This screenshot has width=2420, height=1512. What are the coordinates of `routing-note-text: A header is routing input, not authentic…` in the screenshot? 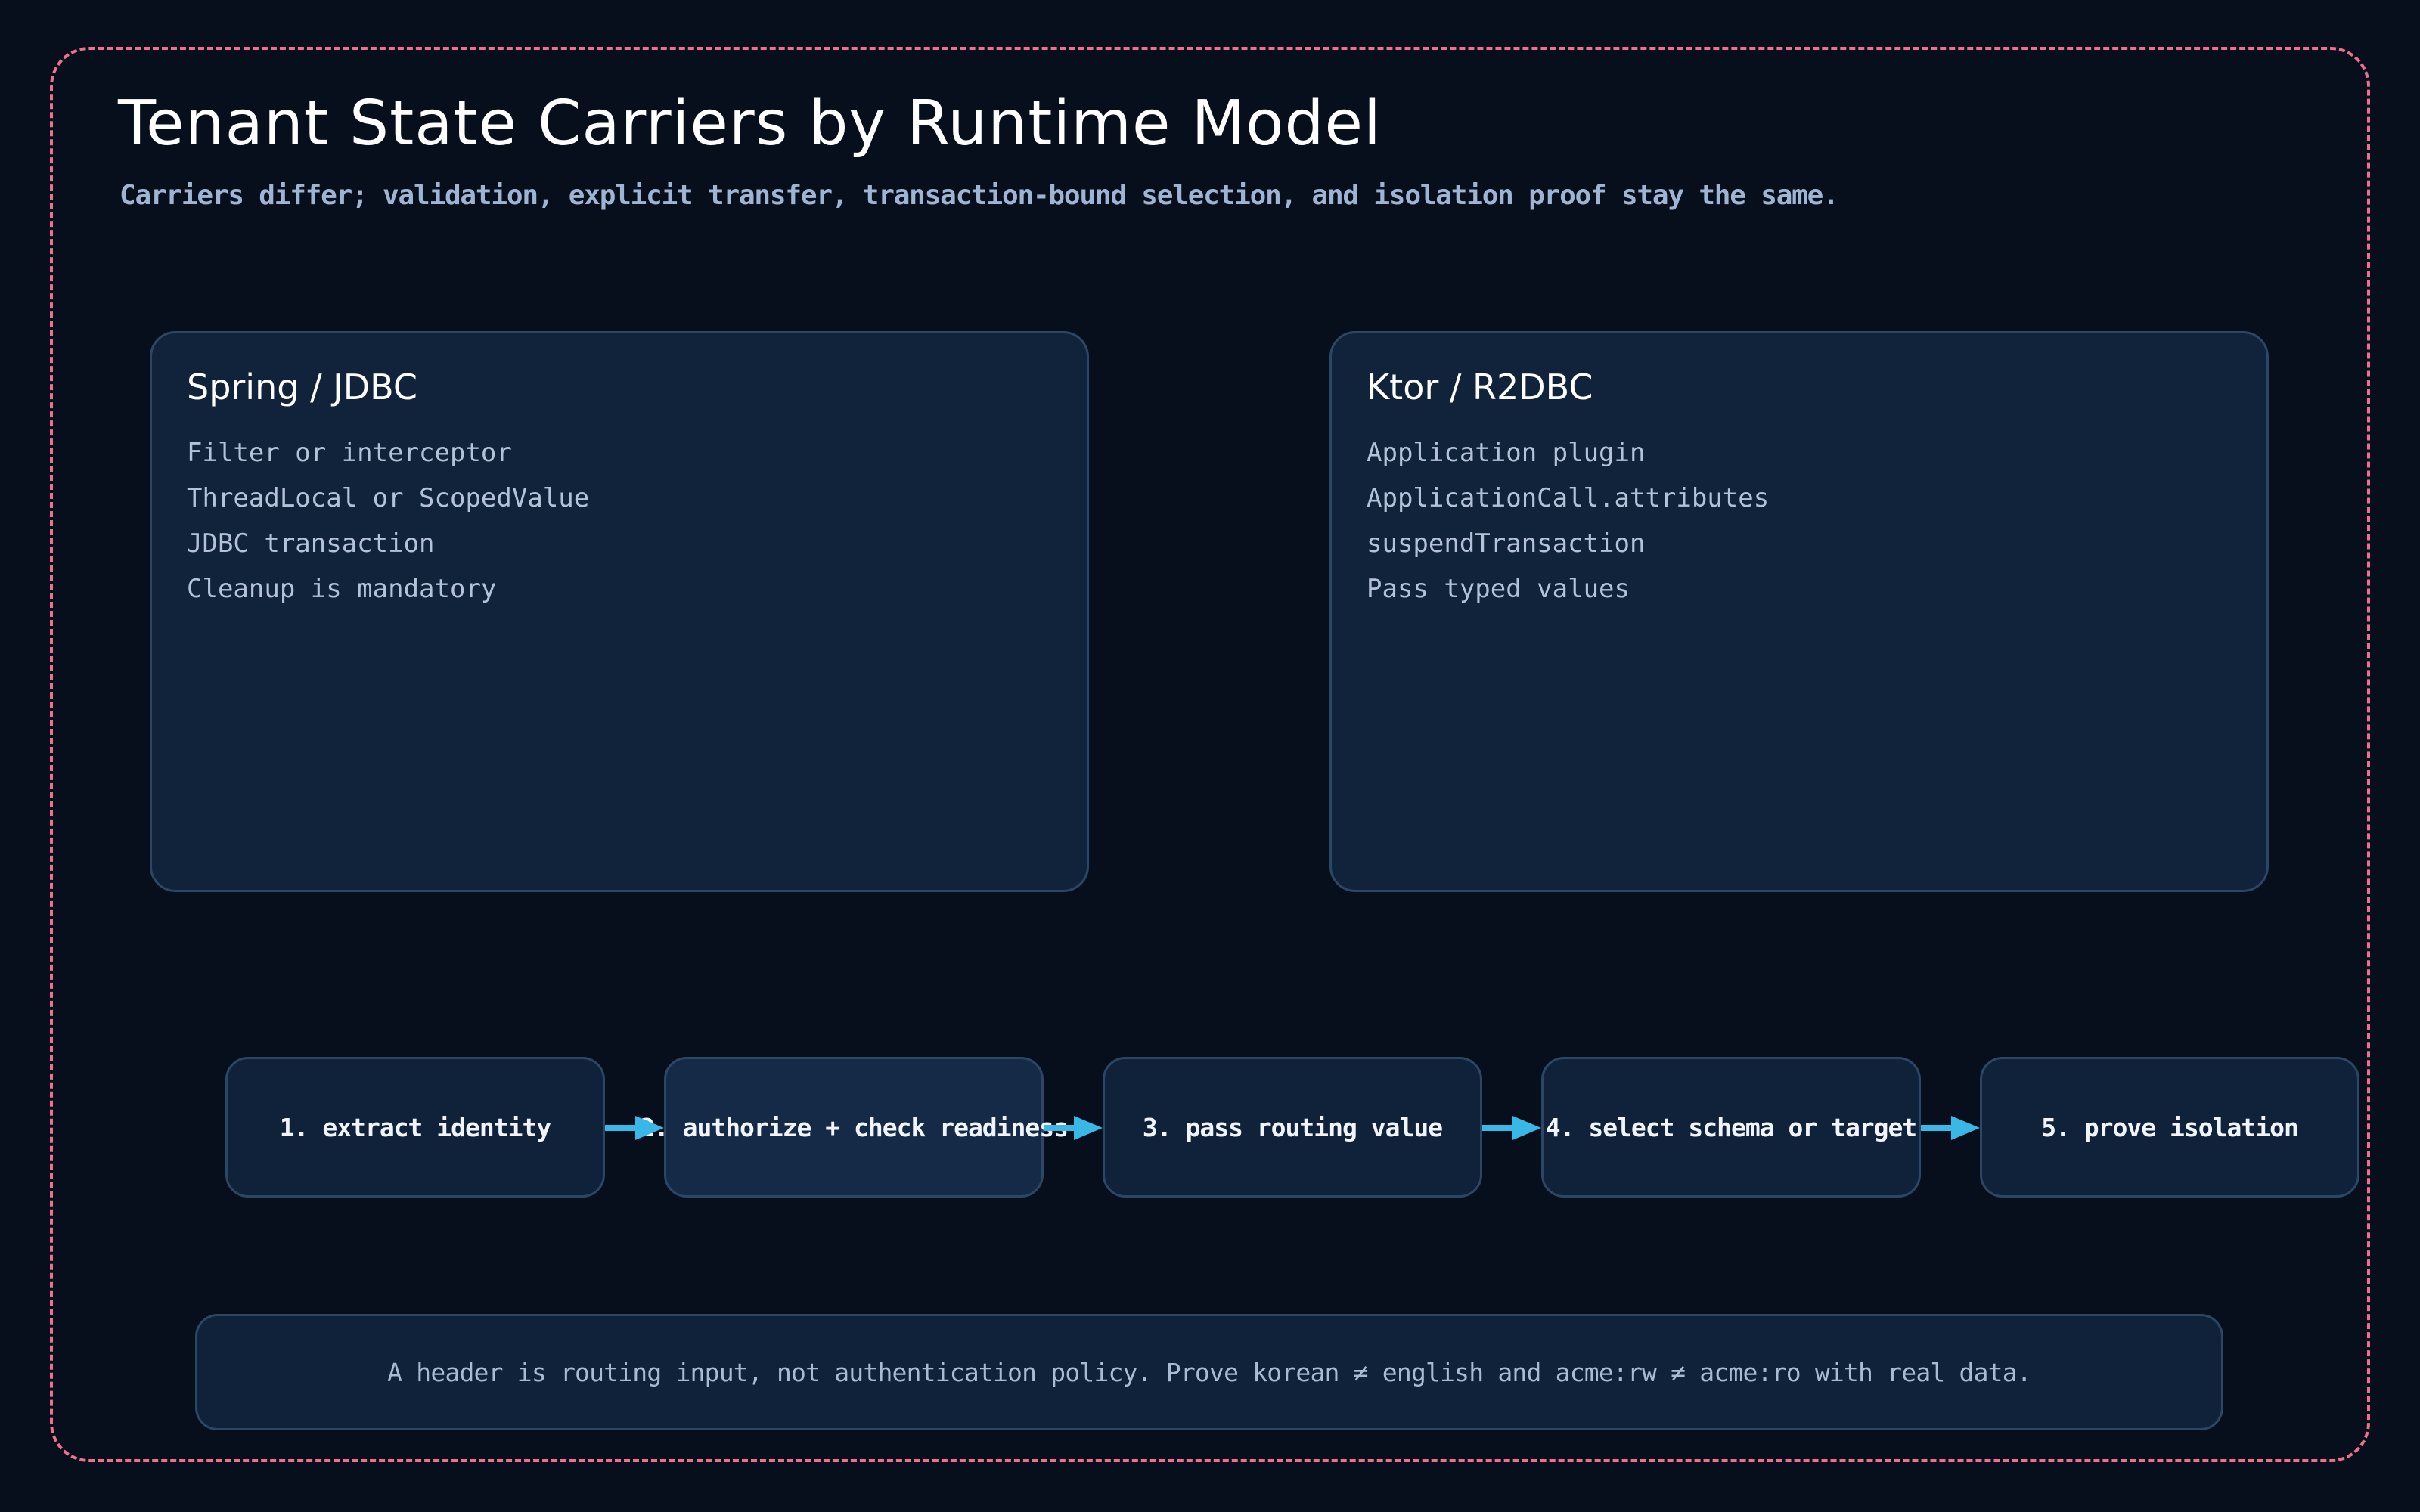 It's located at (1209, 1372).